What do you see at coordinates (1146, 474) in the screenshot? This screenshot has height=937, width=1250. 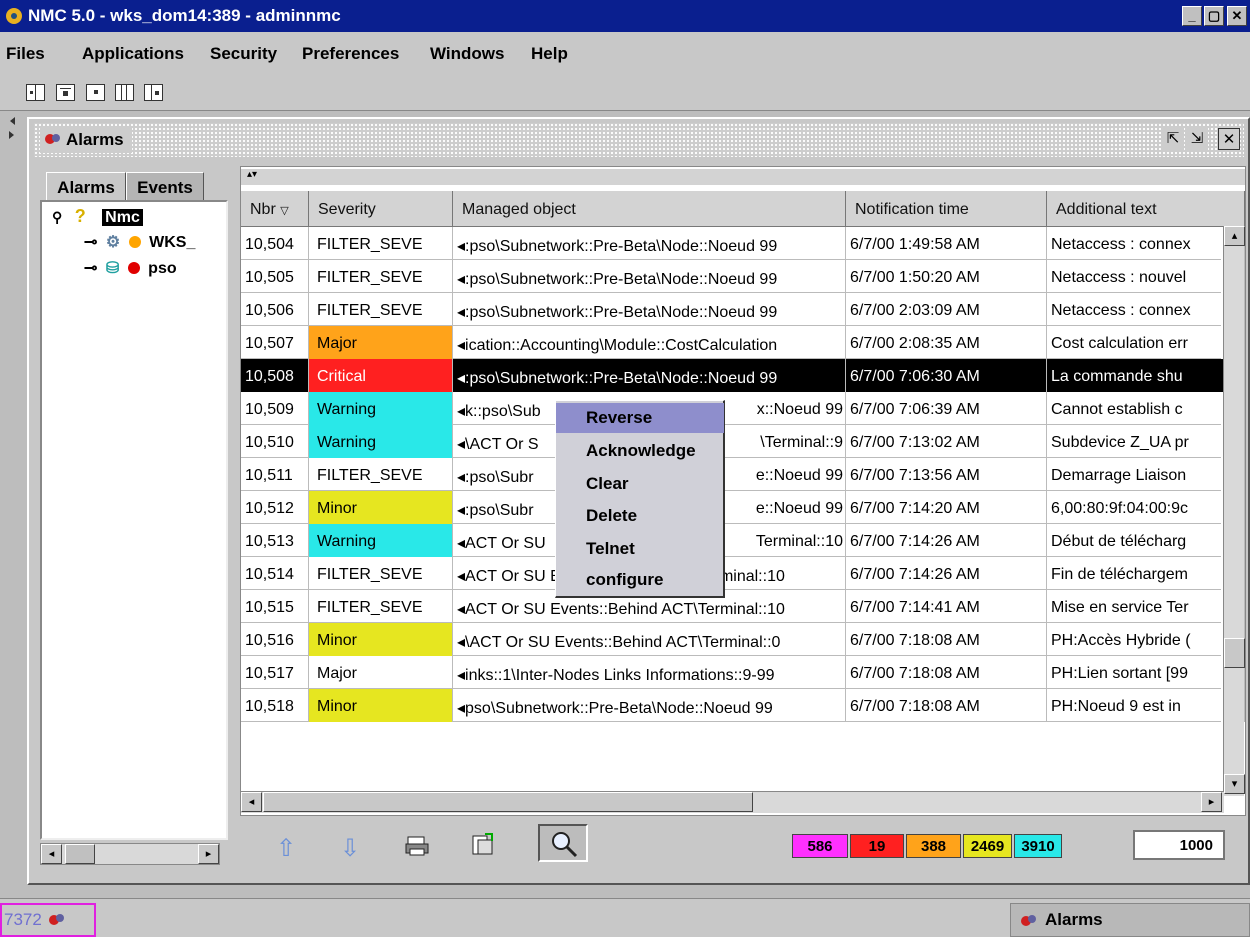 I see `cell-additional-text: Demarrage Liaison` at bounding box center [1146, 474].